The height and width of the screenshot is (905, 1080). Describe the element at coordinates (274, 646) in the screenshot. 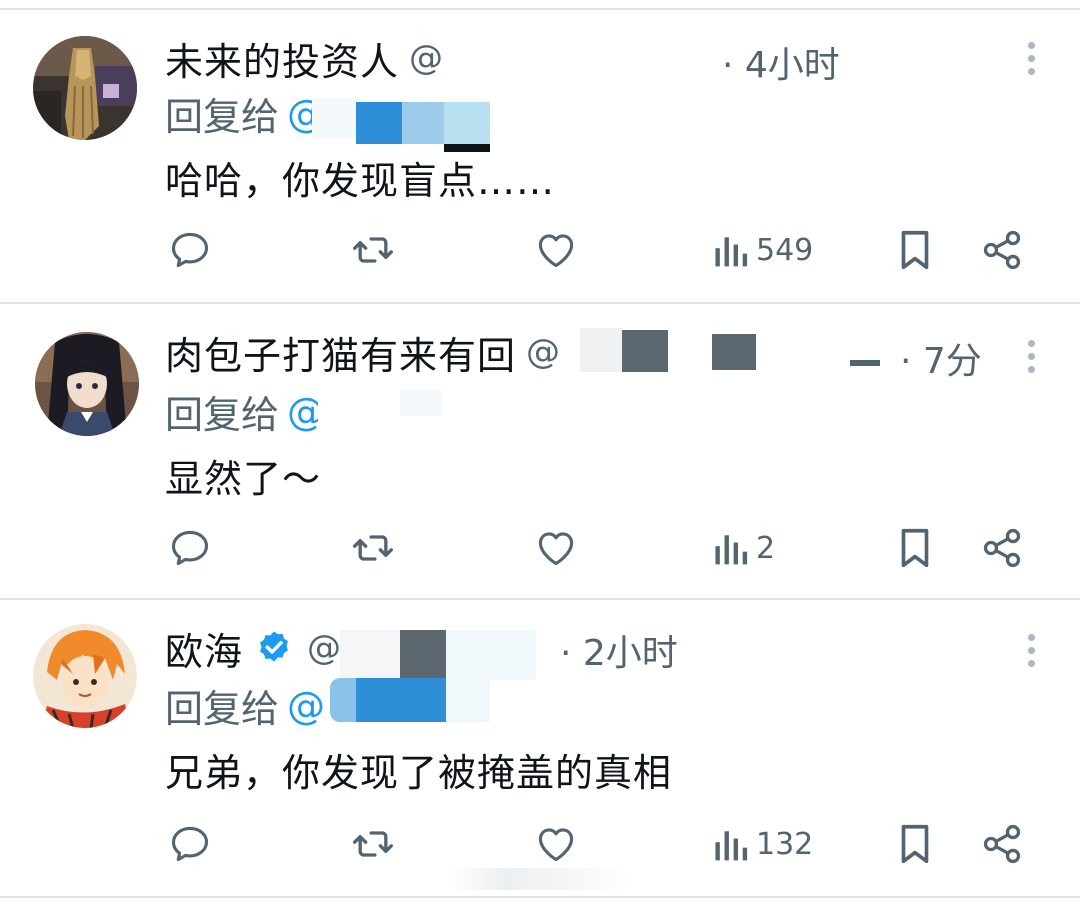

I see `verified-badge-icon` at that location.